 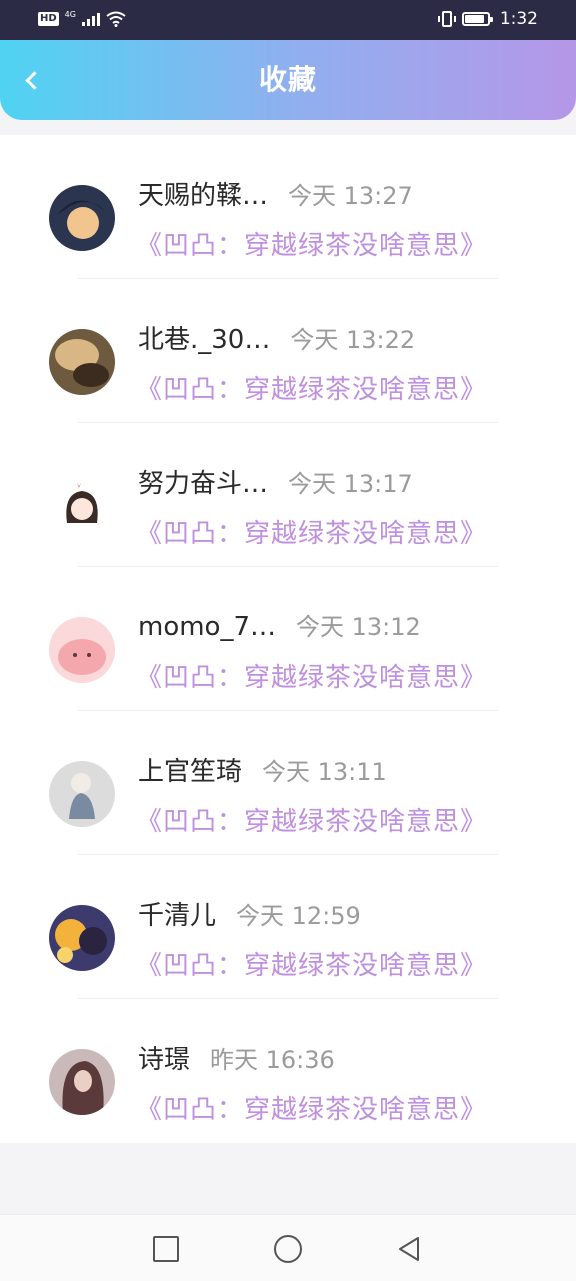 I want to click on list-item: momo_7… 今天 13:12 《凹凸：穿越绿茶没啥意思》, so click(x=288, y=639).